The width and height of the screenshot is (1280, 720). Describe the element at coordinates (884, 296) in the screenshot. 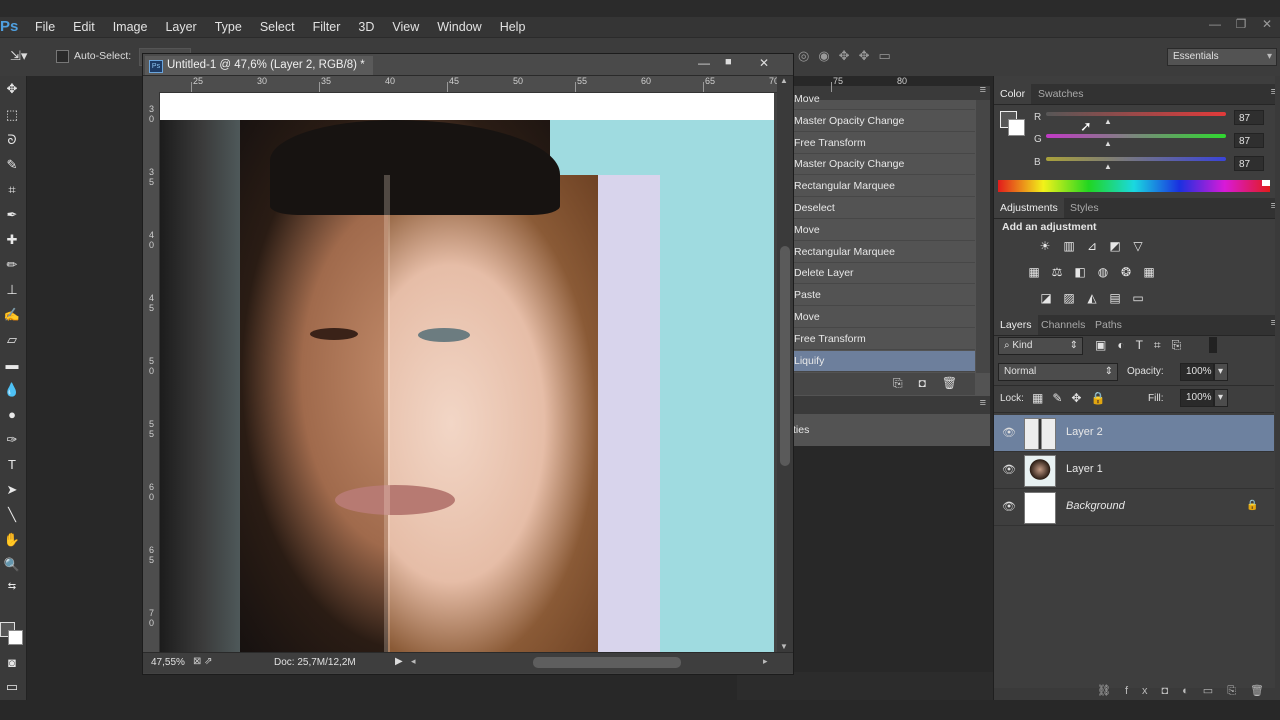

I see `history-item: Paste` at that location.